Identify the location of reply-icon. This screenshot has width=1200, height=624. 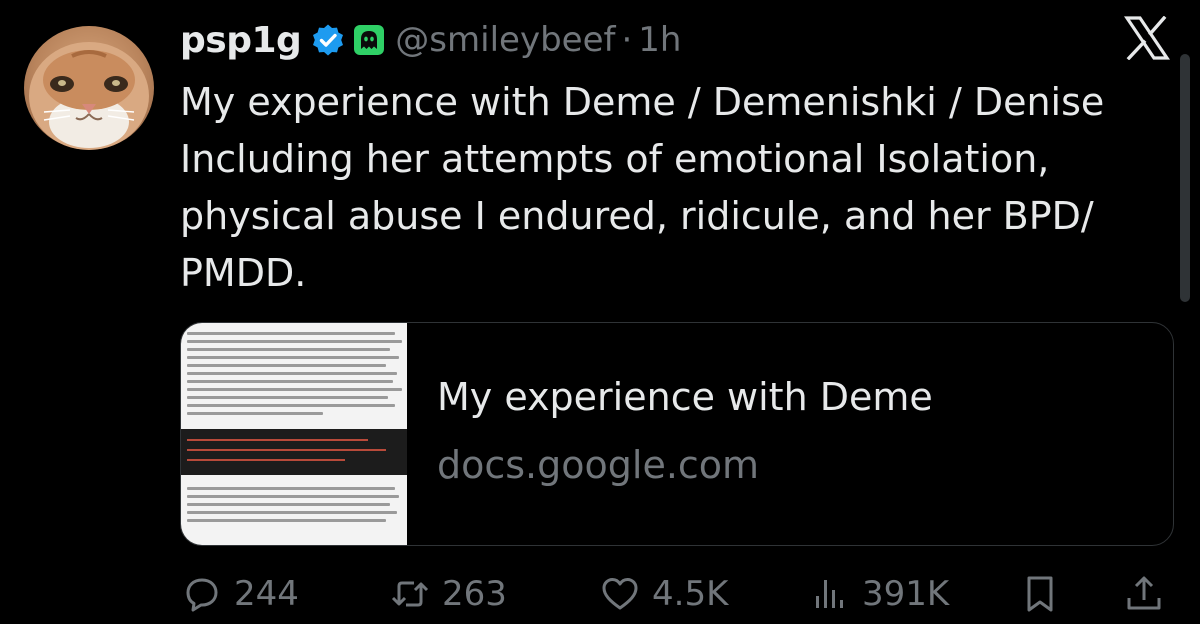
(202, 595).